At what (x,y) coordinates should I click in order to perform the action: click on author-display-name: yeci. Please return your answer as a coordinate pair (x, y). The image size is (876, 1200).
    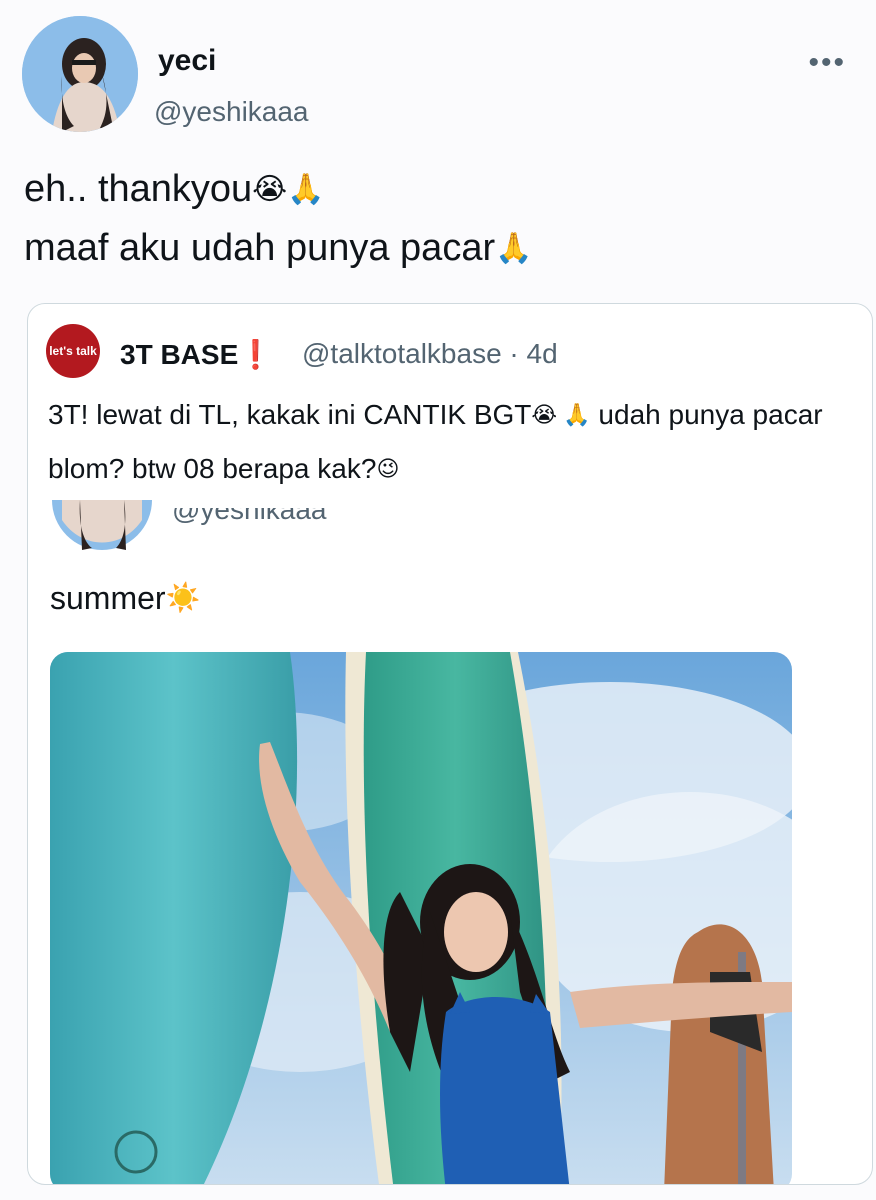
    Looking at the image, I should click on (187, 61).